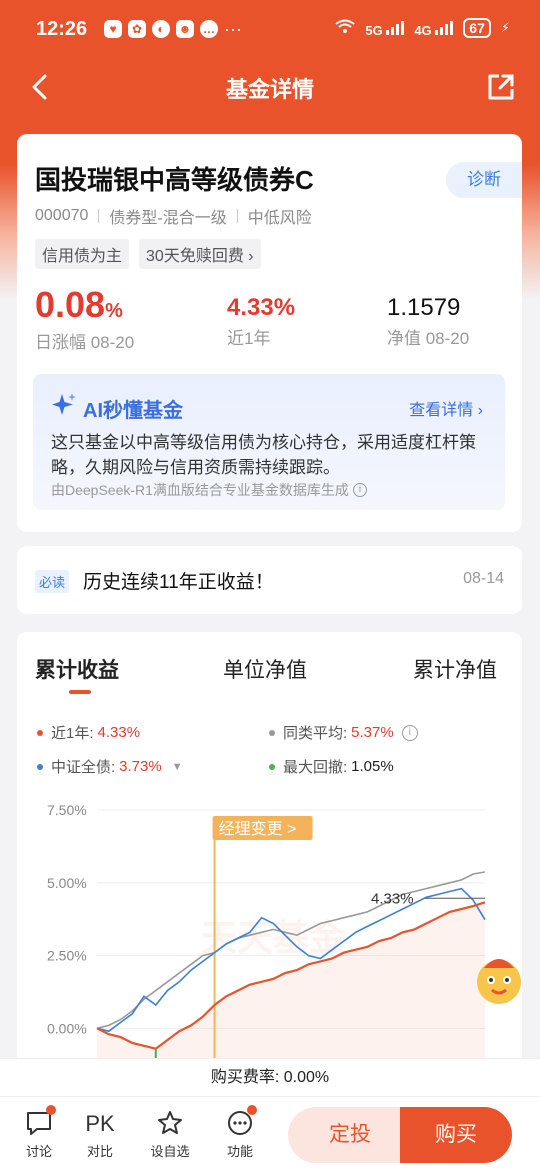 Image resolution: width=540 pixels, height=1170 pixels. I want to click on legend-index: 中证全债: 3.73% ▼, so click(110, 766).